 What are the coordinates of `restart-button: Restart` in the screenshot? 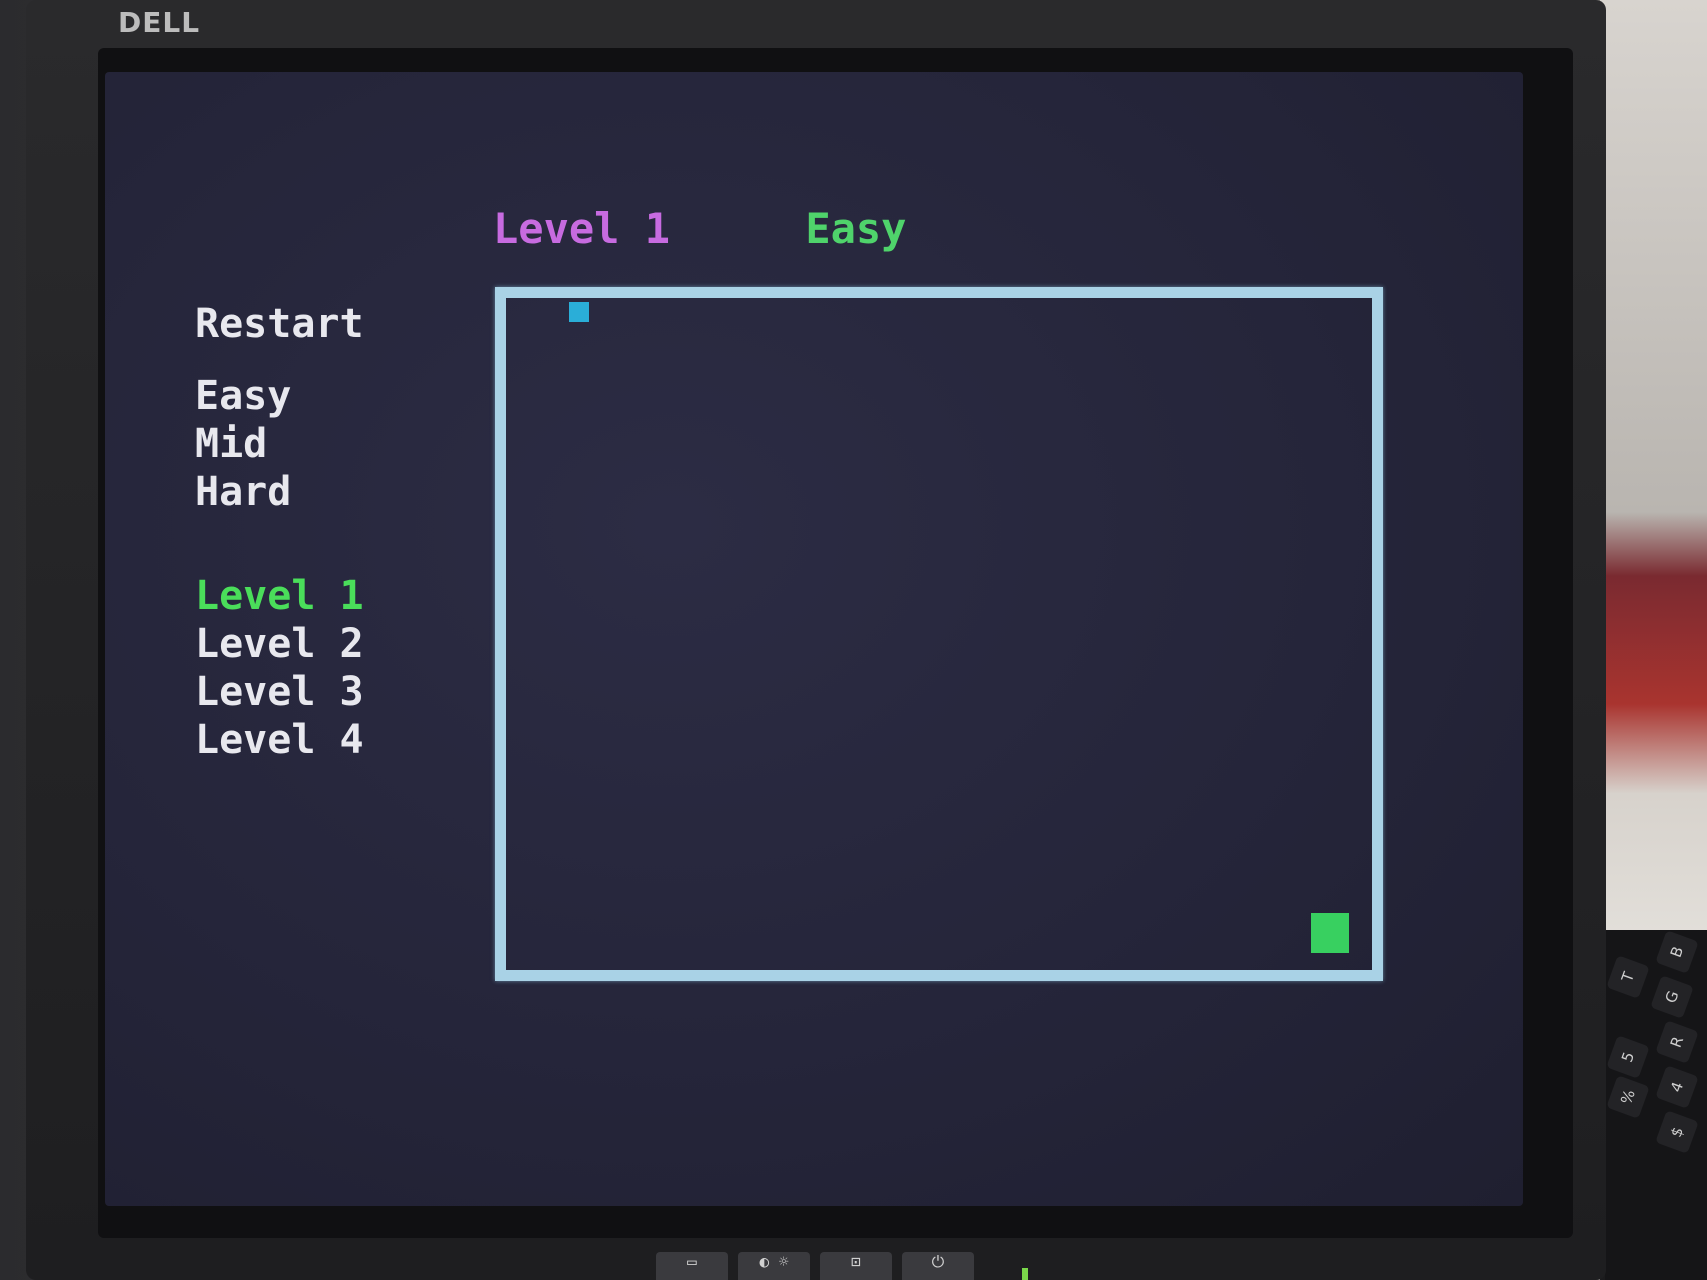 It's located at (279, 324).